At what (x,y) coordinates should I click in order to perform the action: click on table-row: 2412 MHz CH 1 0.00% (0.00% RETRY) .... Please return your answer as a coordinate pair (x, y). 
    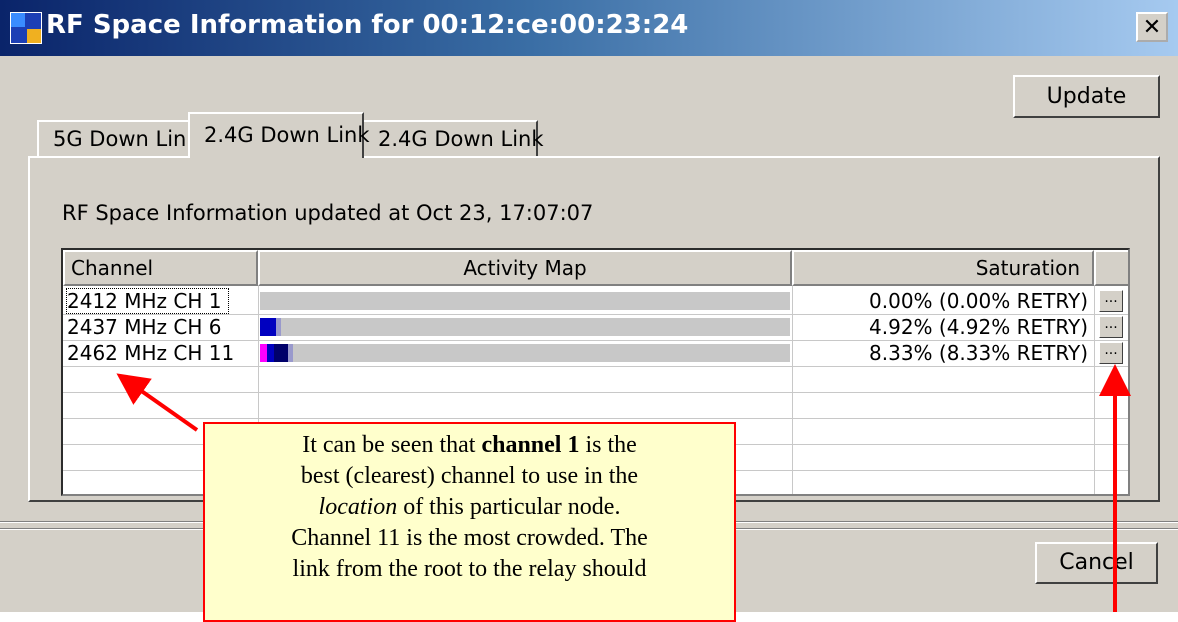
    Looking at the image, I should click on (595, 301).